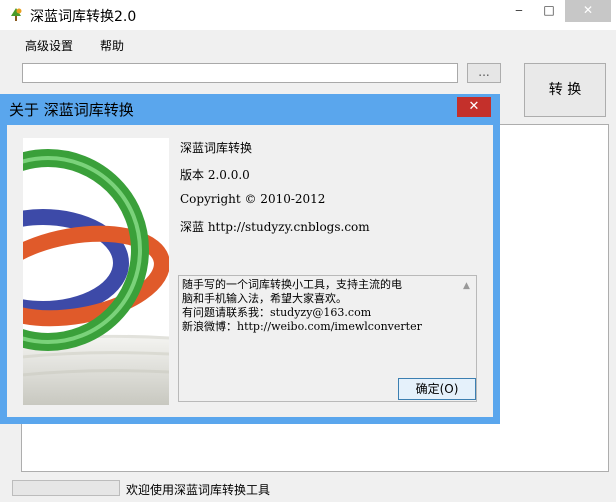  Describe the element at coordinates (16, 14) in the screenshot. I see `app-icon` at that location.